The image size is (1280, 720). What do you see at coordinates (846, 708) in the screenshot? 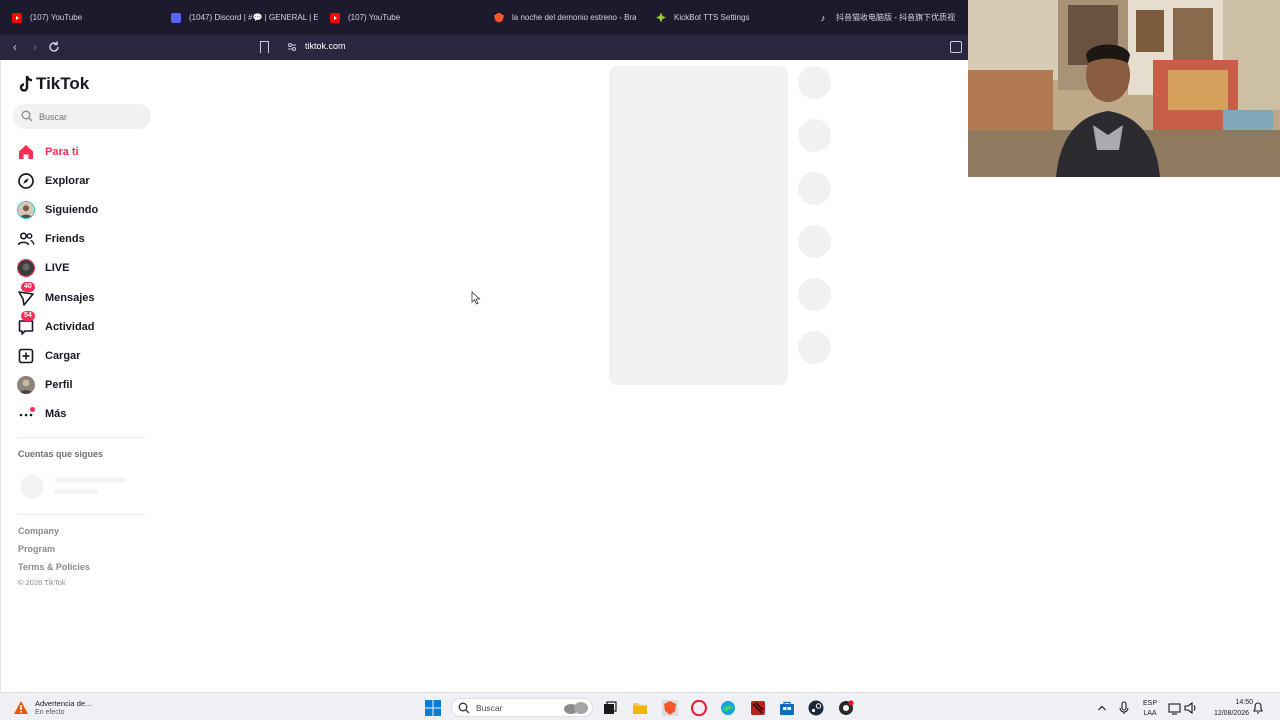
I see `obs-icon` at bounding box center [846, 708].